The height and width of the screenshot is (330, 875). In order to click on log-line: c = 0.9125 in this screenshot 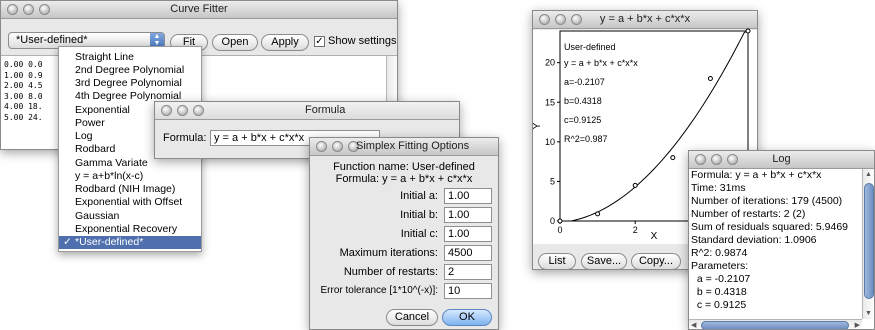, I will do `click(719, 305)`.